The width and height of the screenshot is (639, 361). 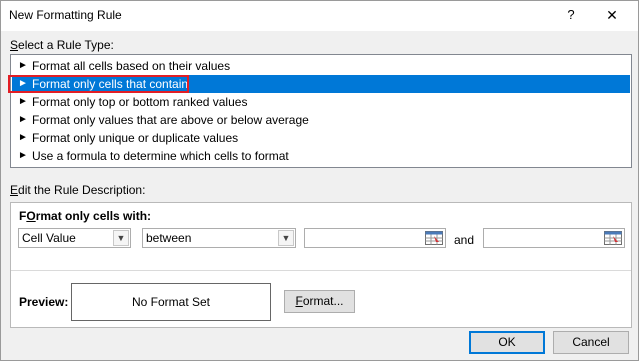 What do you see at coordinates (507, 342) in the screenshot?
I see `ok-button: OK` at bounding box center [507, 342].